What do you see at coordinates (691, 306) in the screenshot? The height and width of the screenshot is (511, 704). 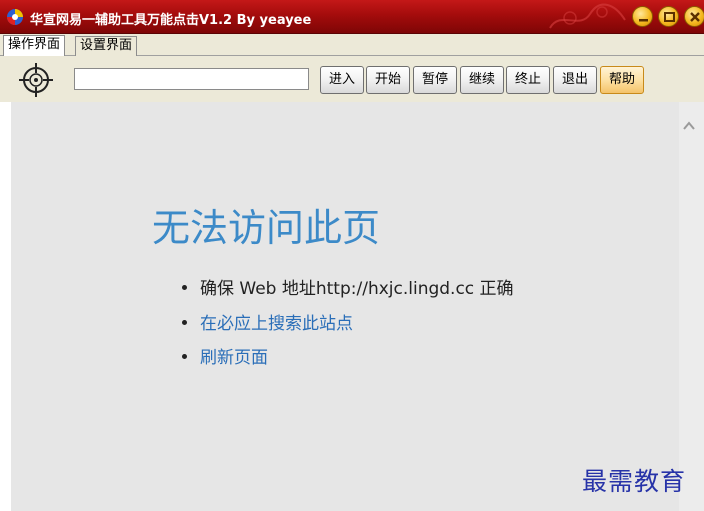 I see `vertical-scrollbar` at bounding box center [691, 306].